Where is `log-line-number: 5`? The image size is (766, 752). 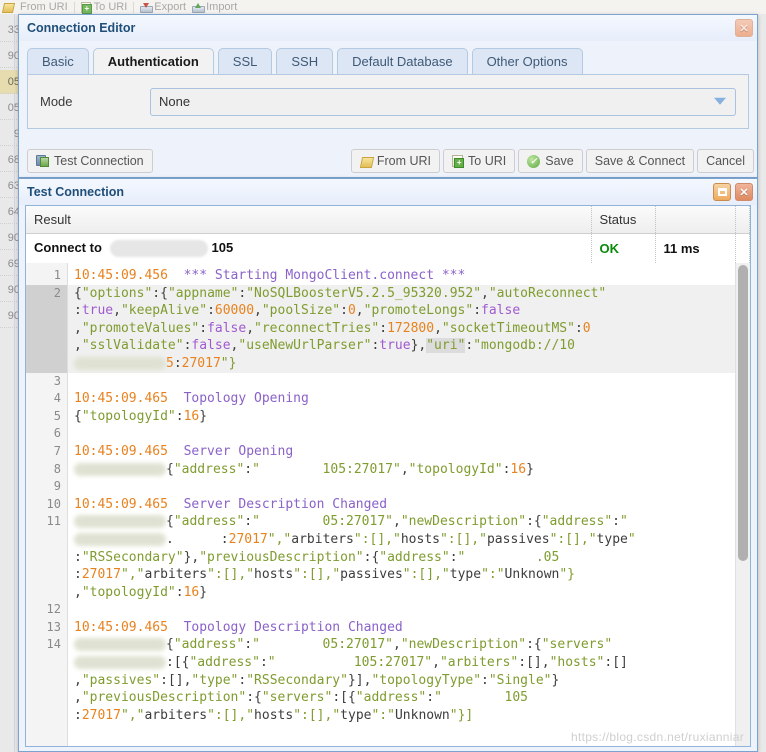
log-line-number: 5 is located at coordinates (57, 415).